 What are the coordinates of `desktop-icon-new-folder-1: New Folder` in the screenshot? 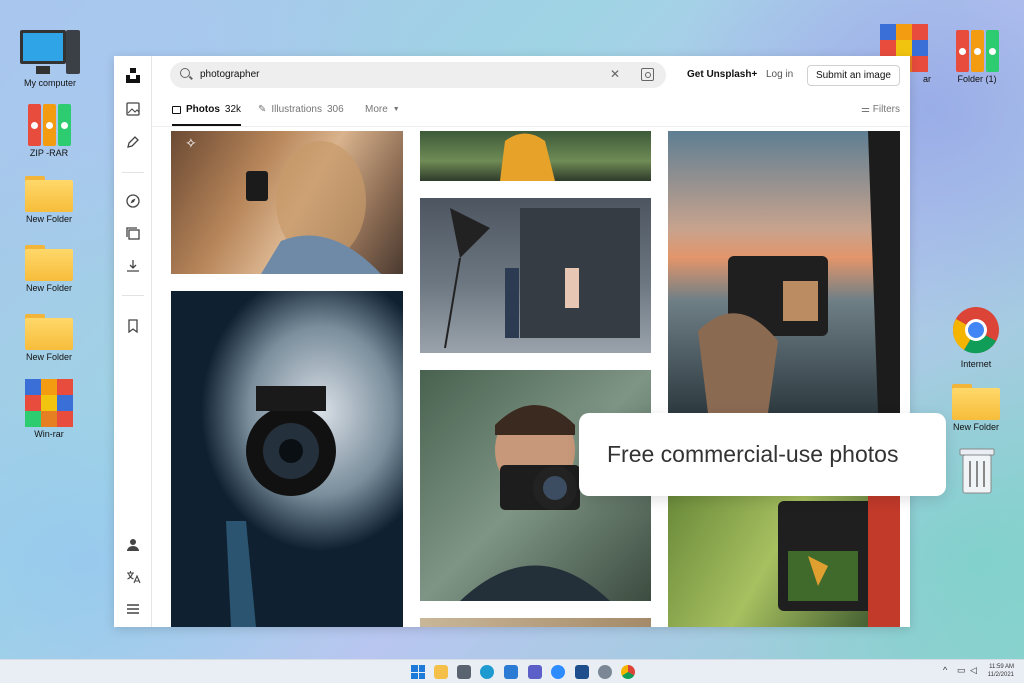 It's located at (49, 198).